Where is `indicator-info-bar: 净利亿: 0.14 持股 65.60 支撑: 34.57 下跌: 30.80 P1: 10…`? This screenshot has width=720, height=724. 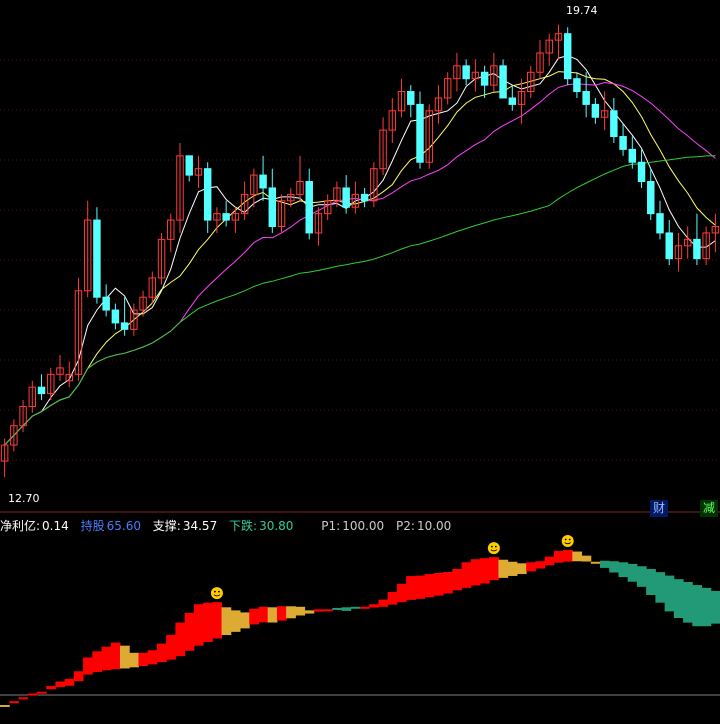 indicator-info-bar: 净利亿: 0.14 持股 65.60 支撑: 34.57 下跌: 30.80 P1: 10… is located at coordinates (360, 526).